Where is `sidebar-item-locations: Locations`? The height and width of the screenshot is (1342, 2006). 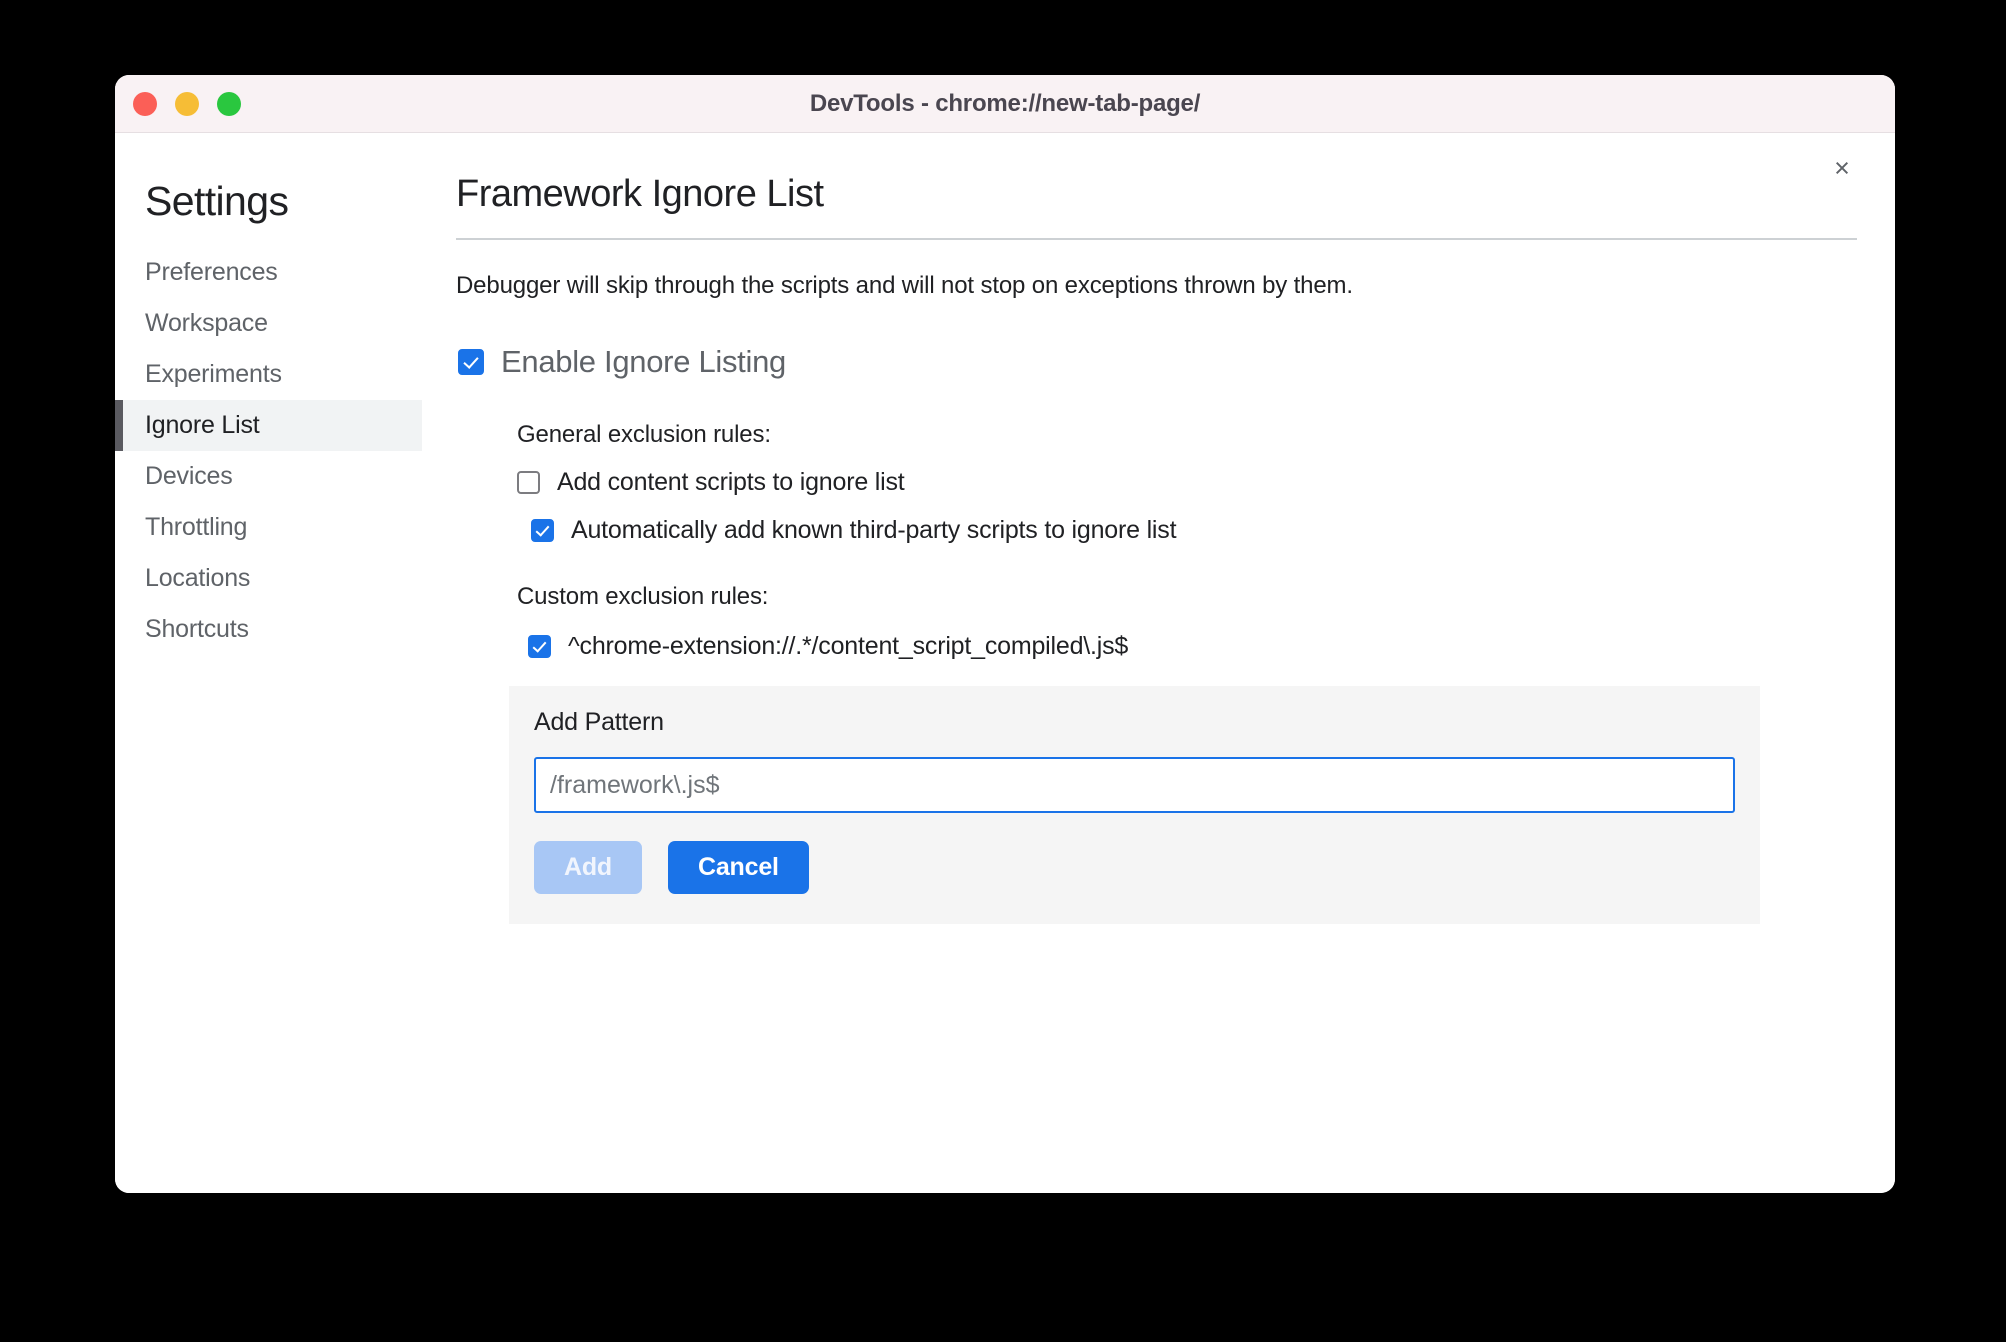 sidebar-item-locations: Locations is located at coordinates (268, 578).